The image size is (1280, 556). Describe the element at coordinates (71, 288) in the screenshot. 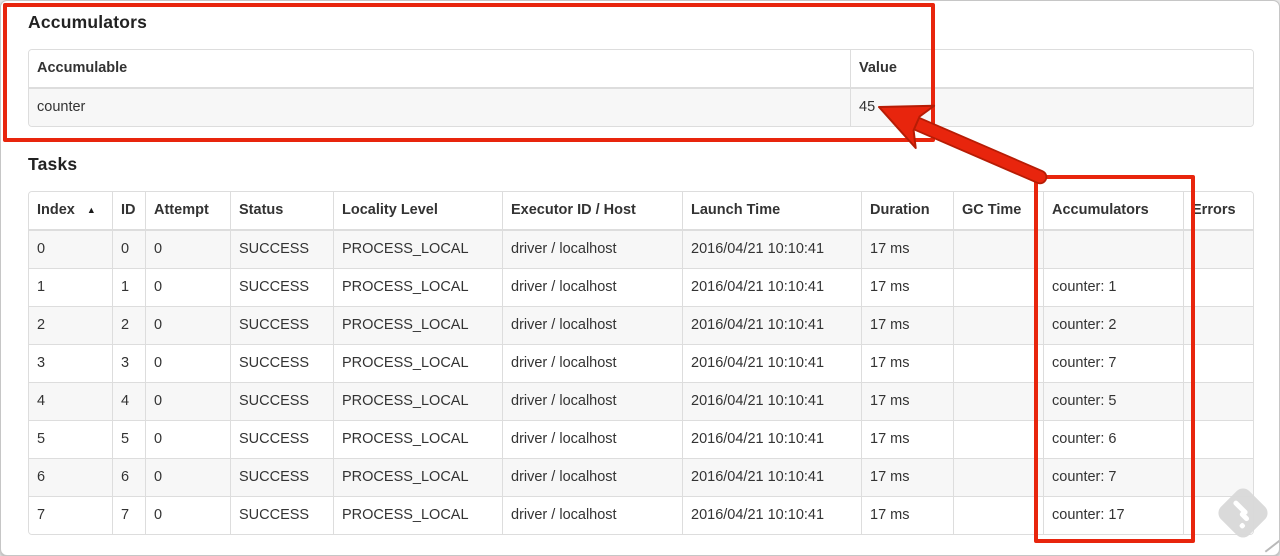

I see `cell-index: 1` at that location.